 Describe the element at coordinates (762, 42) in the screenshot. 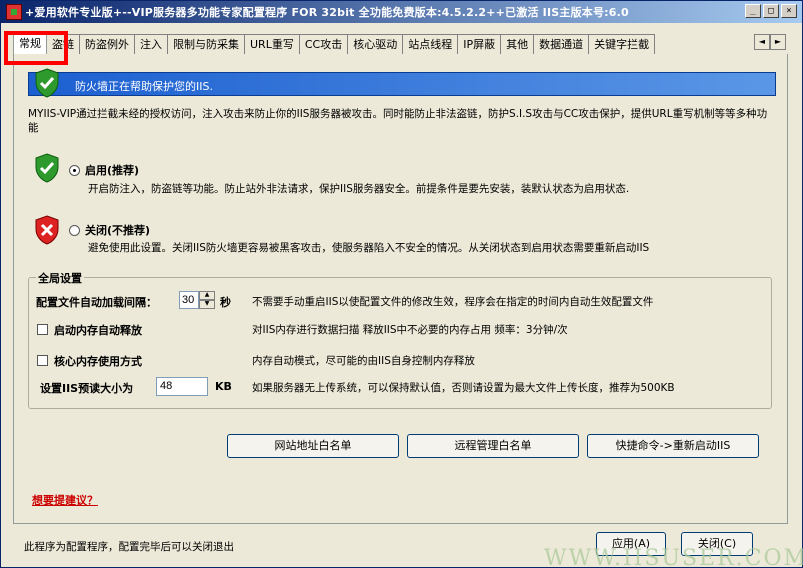

I see `tab-scroll-left-icon: ◄` at that location.